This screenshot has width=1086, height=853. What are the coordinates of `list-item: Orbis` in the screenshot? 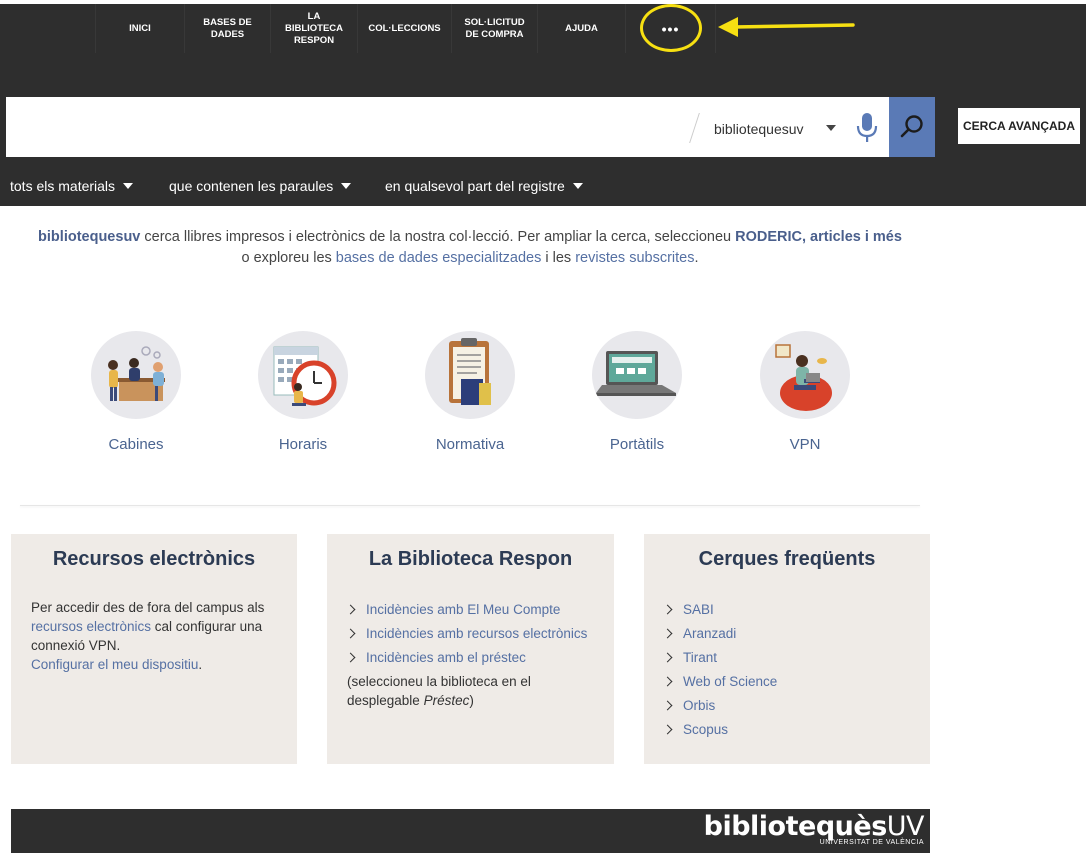 It's located at (789, 705).